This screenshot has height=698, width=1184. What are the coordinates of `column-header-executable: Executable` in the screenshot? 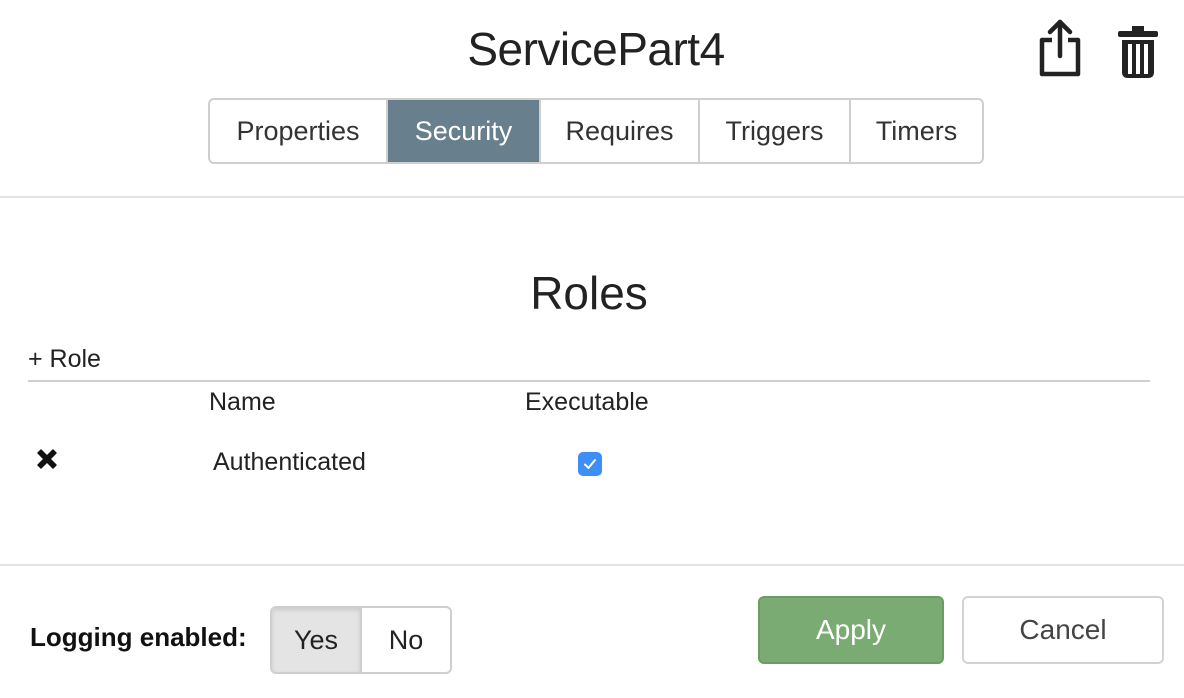 It's located at (587, 402).